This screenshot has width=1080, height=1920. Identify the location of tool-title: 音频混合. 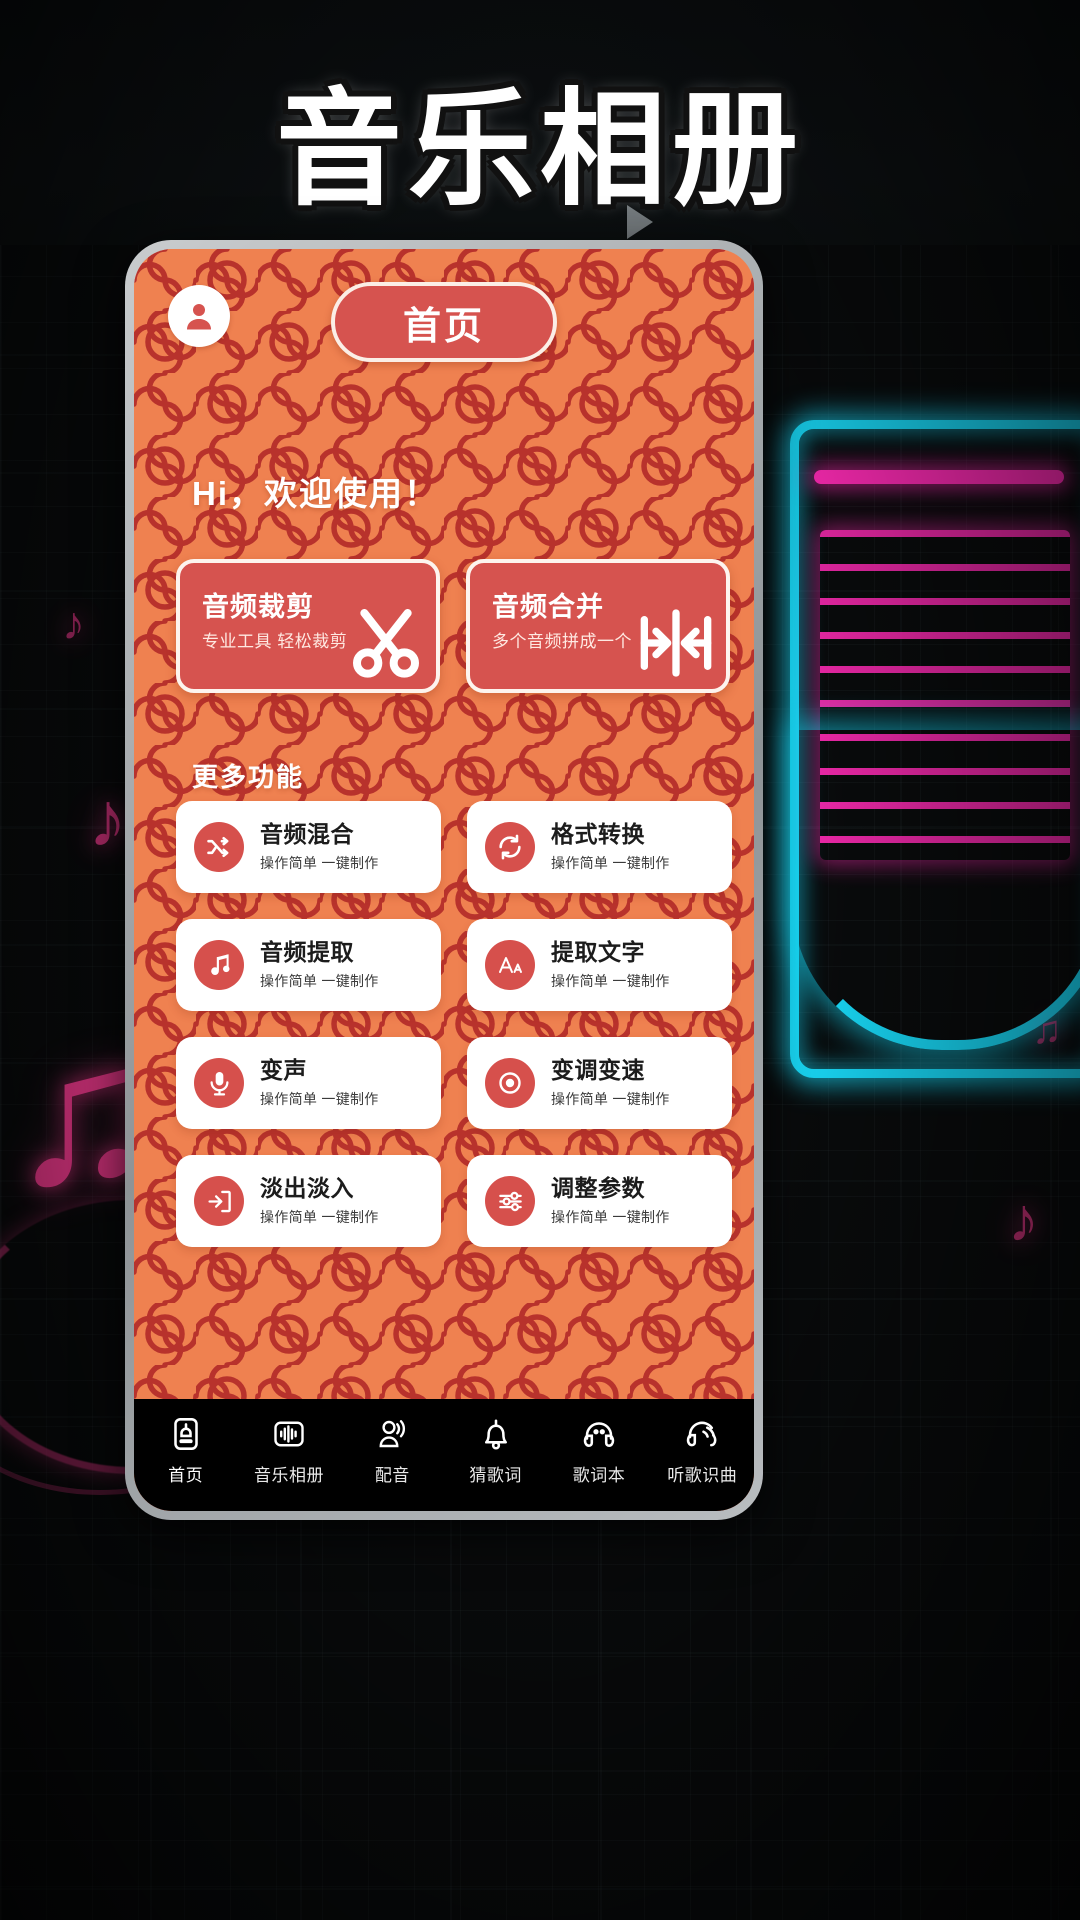
(307, 834).